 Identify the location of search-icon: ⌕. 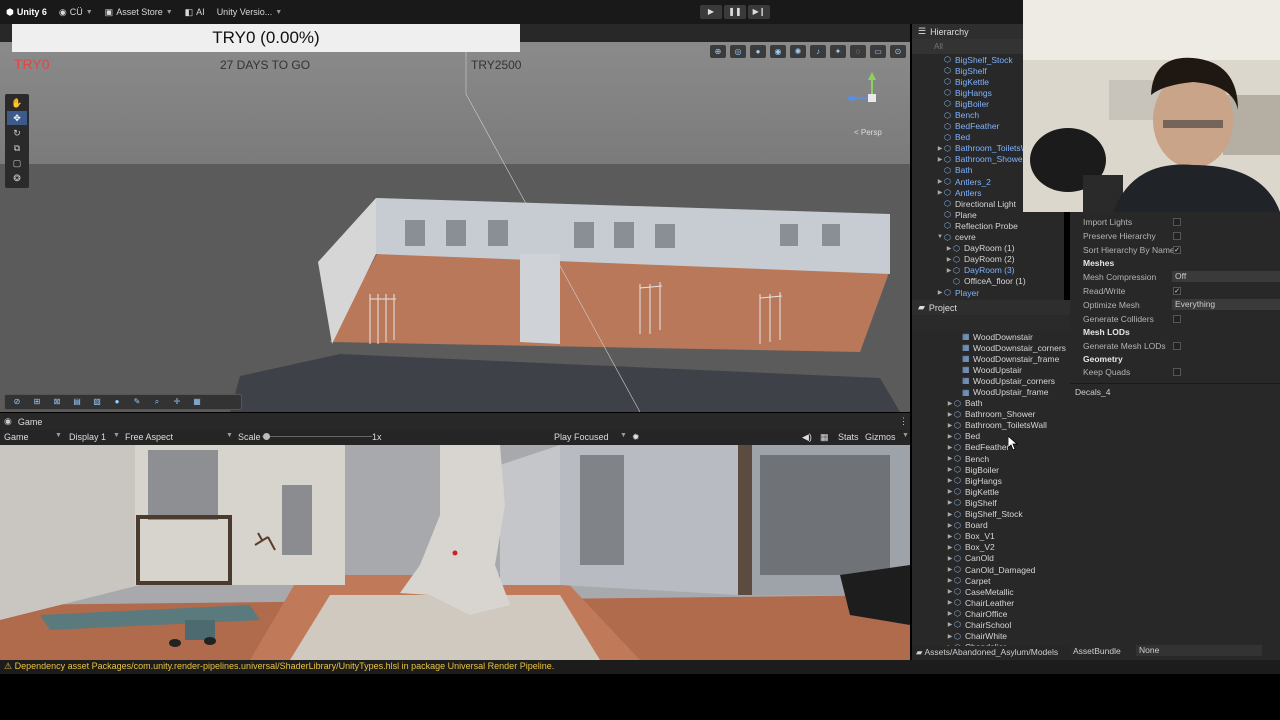
(157, 402).